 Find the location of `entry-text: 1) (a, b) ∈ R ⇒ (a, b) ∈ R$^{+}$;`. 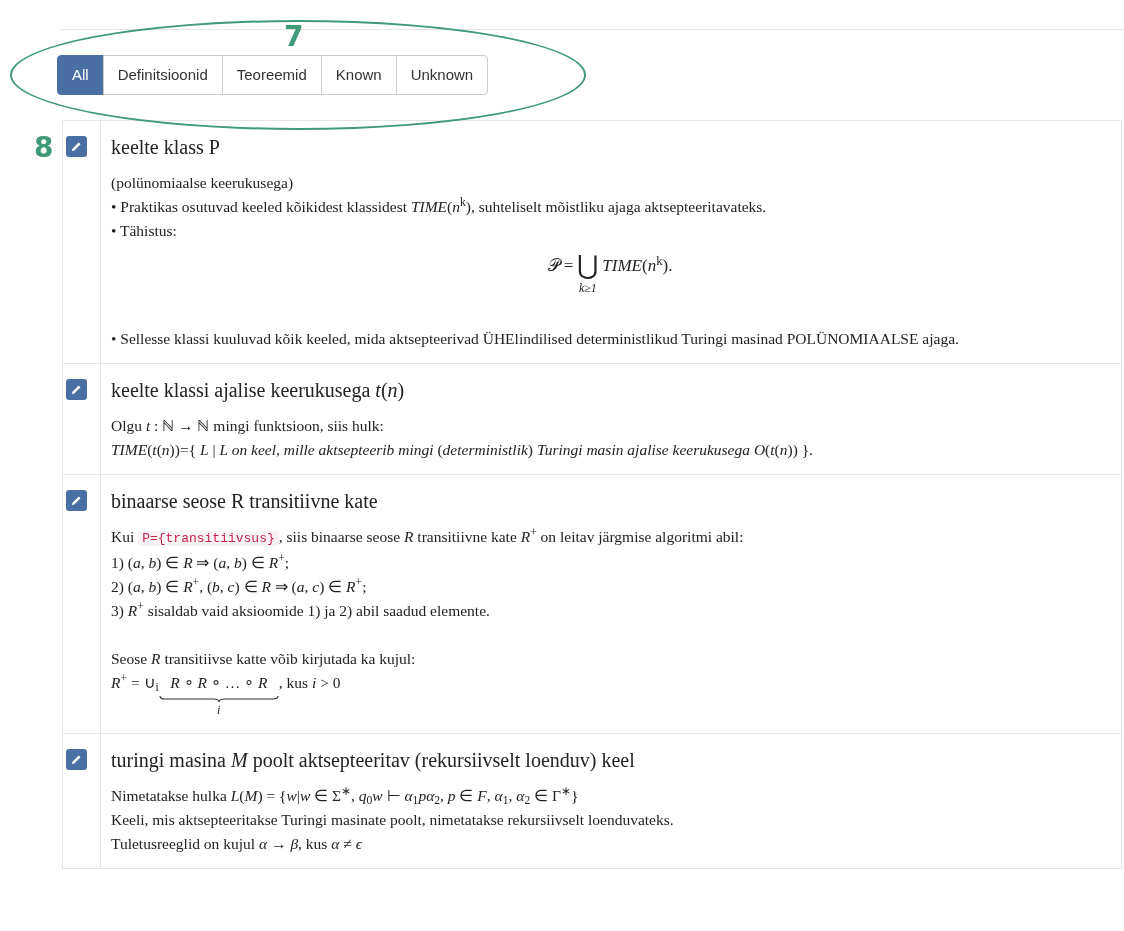

entry-text: 1) (a, b) ∈ R ⇒ (a, b) ∈ R$^{+}$; is located at coordinates (201, 562).